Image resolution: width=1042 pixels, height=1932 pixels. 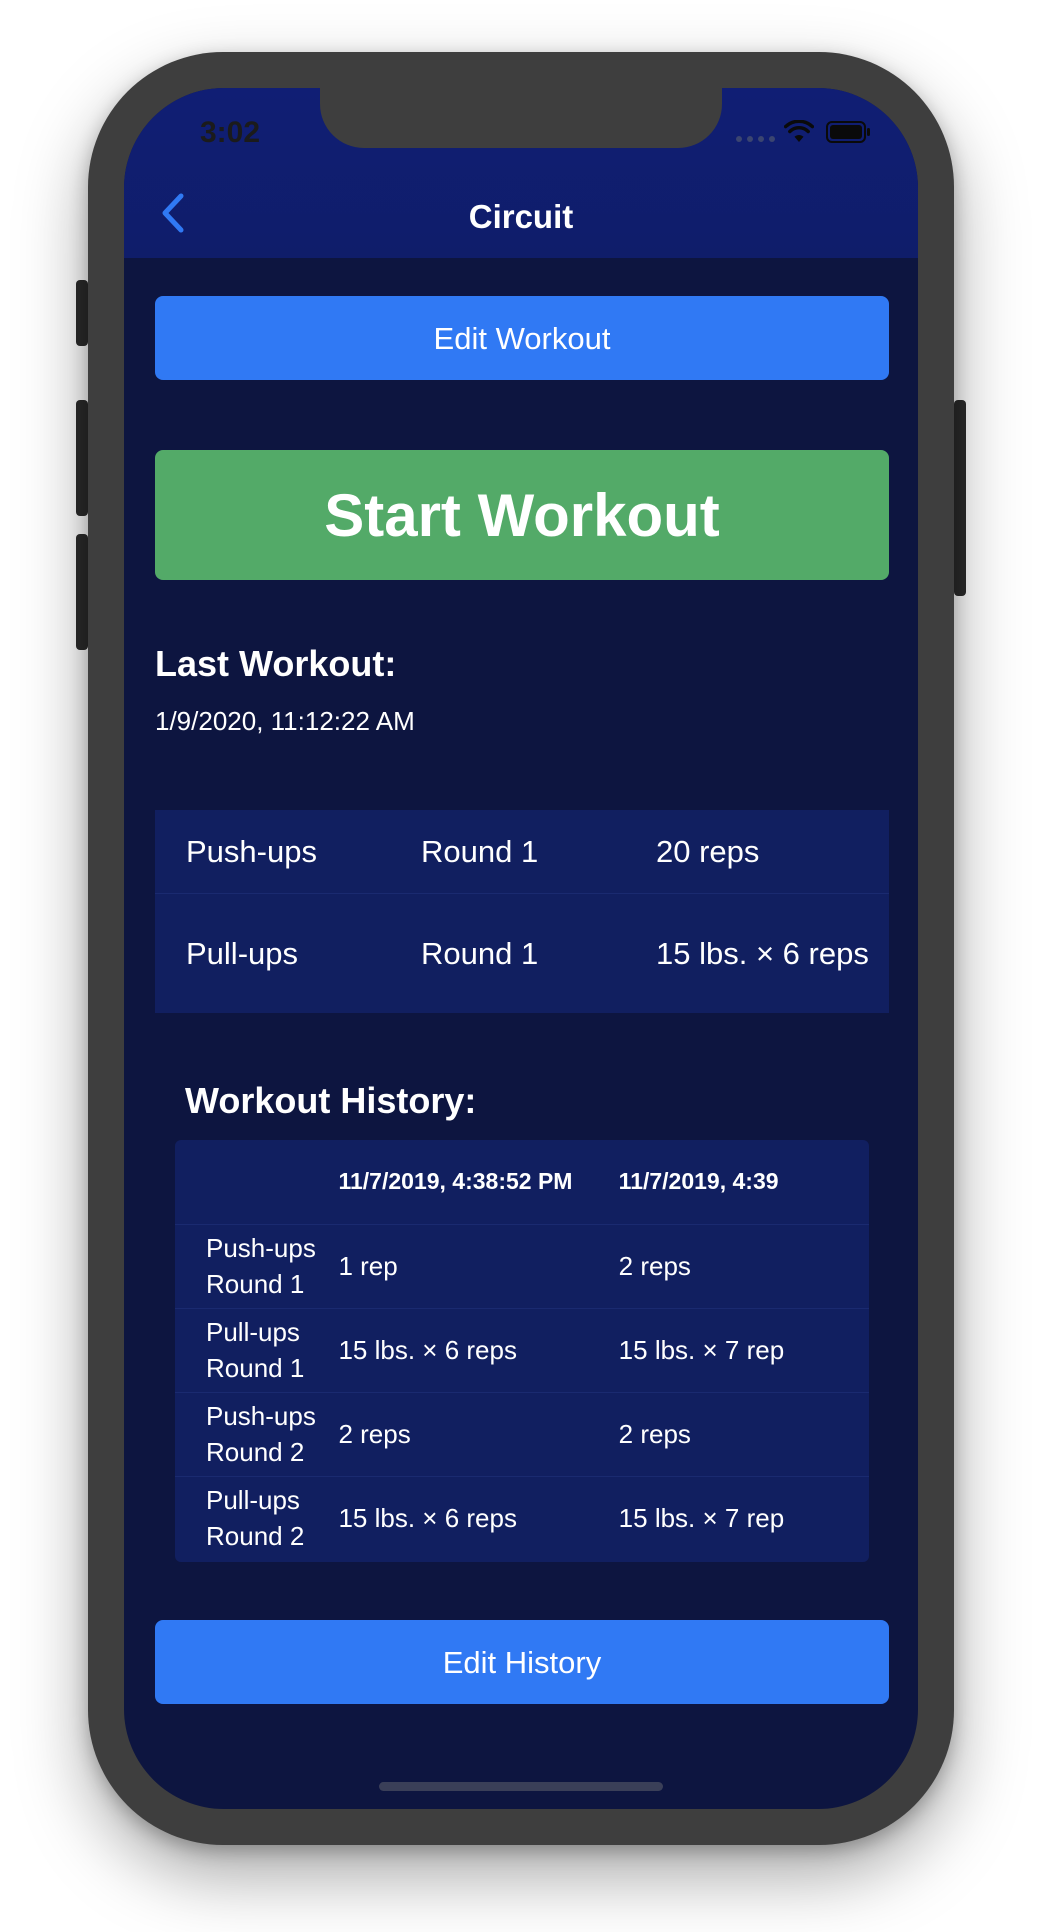 I want to click on volume-down-button, so click(x=82, y=592).